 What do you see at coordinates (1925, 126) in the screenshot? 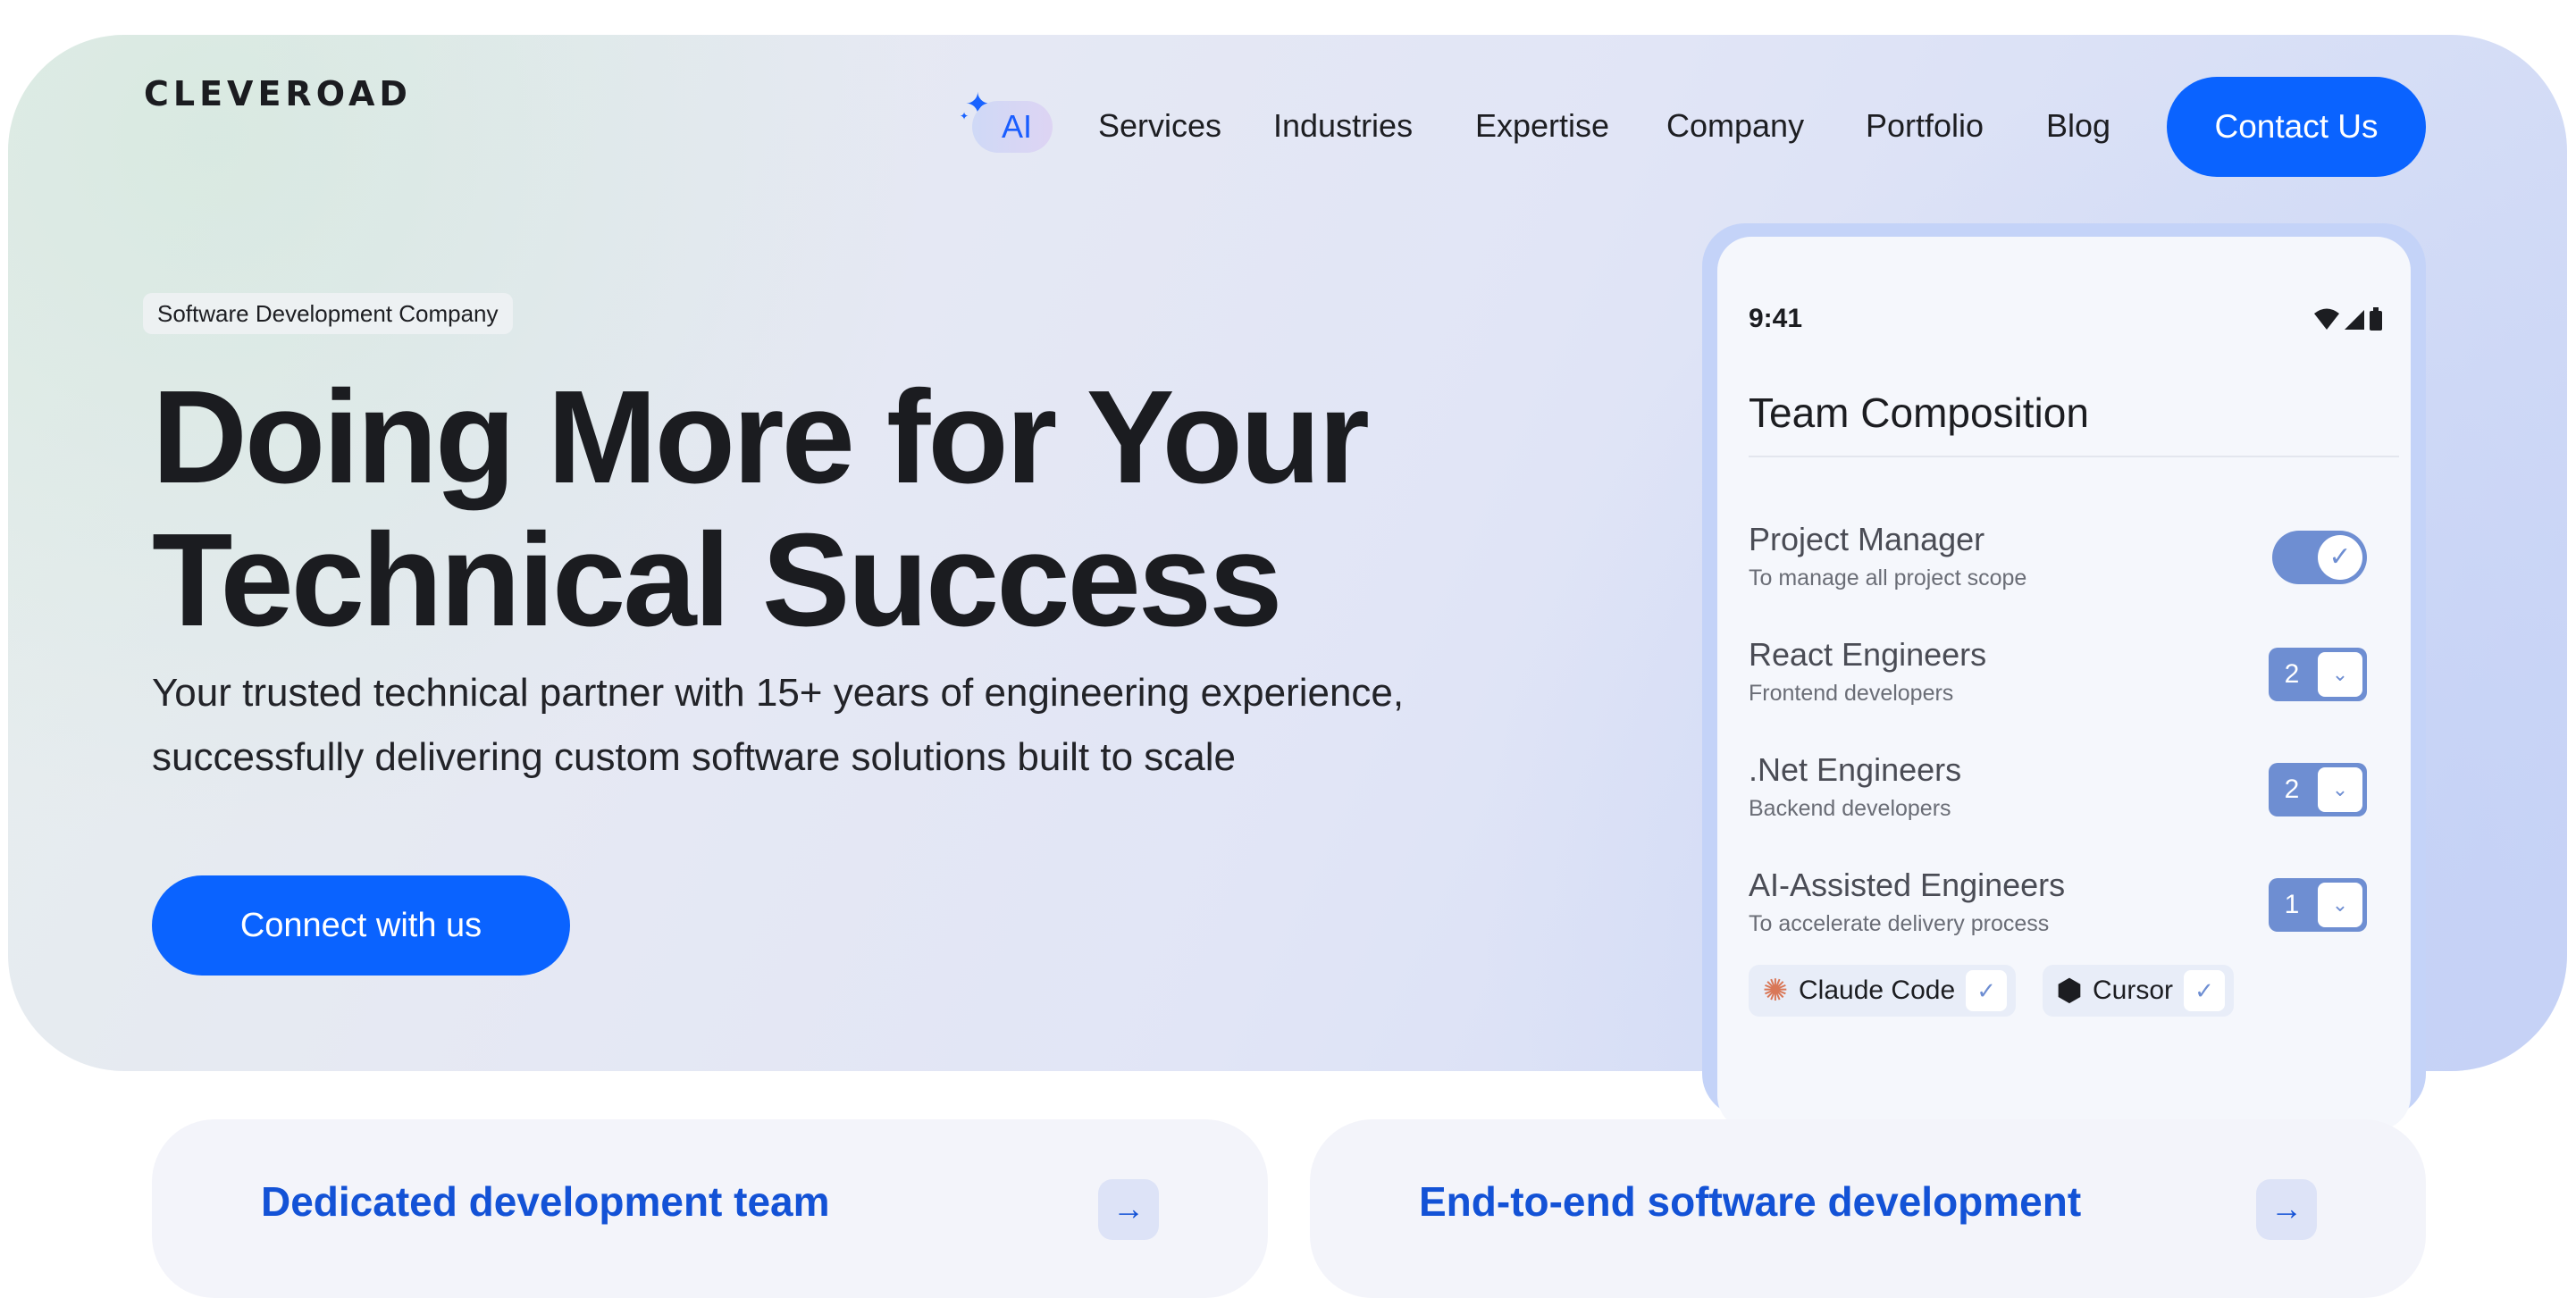
I see `nav-link-portfolio: Portfolio` at bounding box center [1925, 126].